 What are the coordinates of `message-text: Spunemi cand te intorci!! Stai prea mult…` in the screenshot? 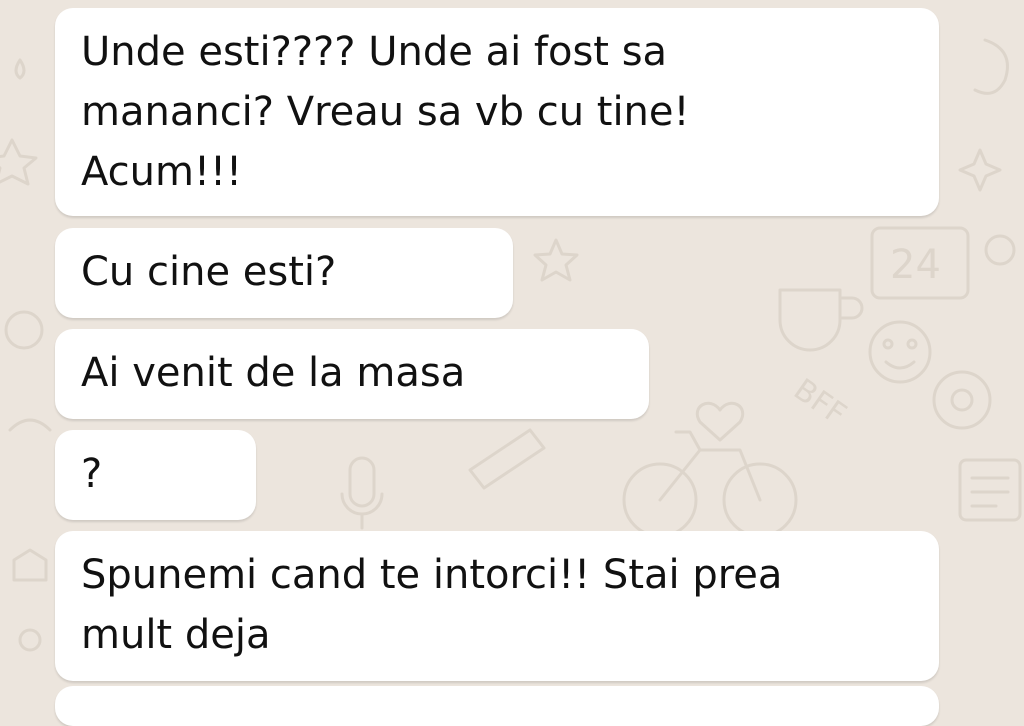 It's located at (432, 605).